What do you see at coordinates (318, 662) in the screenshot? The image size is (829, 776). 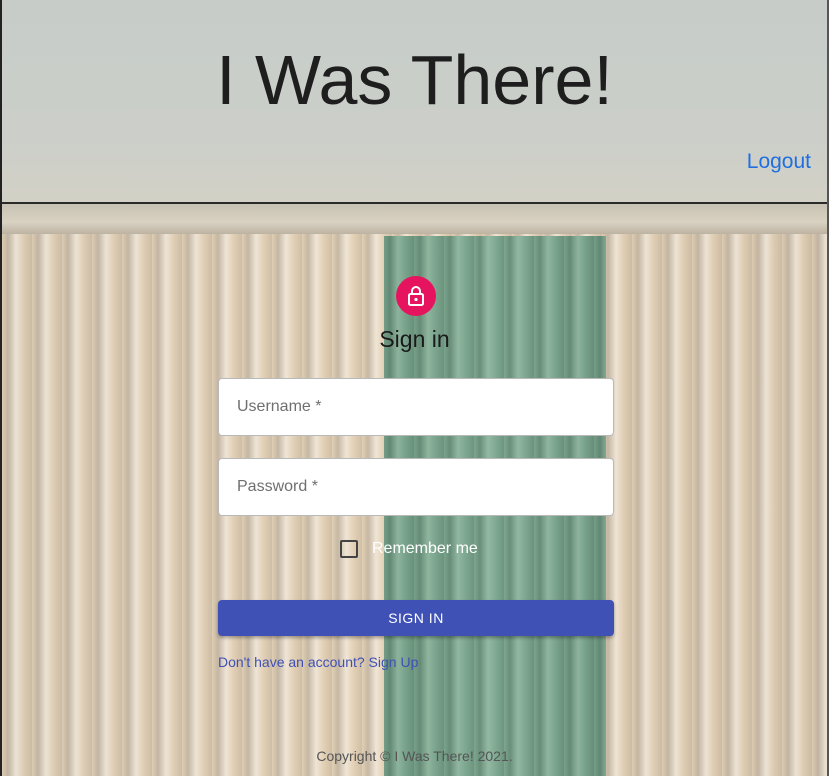 I see `sign-up-link: Don't have an account? Sign Up` at bounding box center [318, 662].